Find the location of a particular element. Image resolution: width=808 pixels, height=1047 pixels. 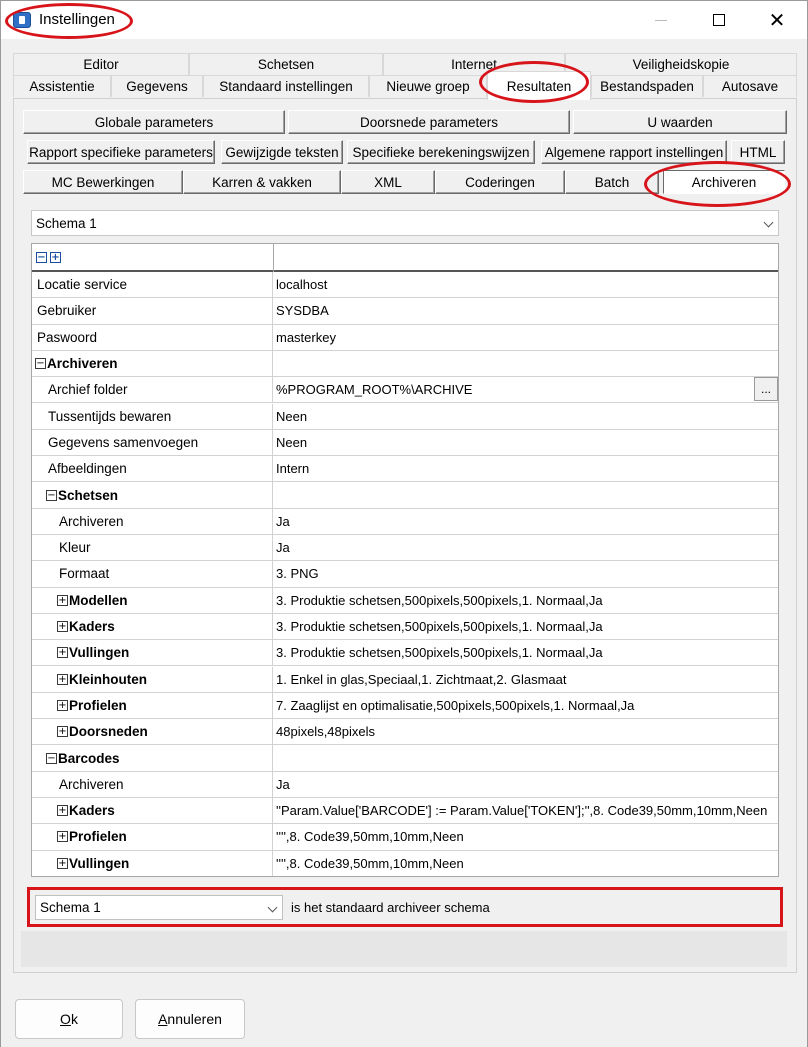

grid-row: + Doorsneden 48pixels,48pixels is located at coordinates (405, 732).